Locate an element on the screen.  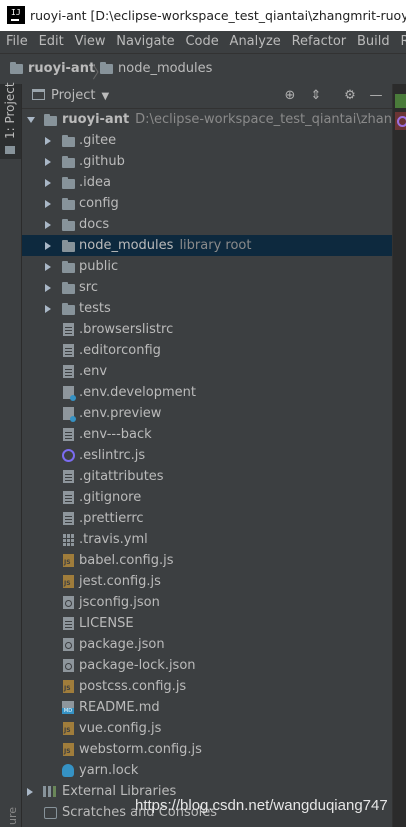
tree-folder: public is located at coordinates (207, 266).